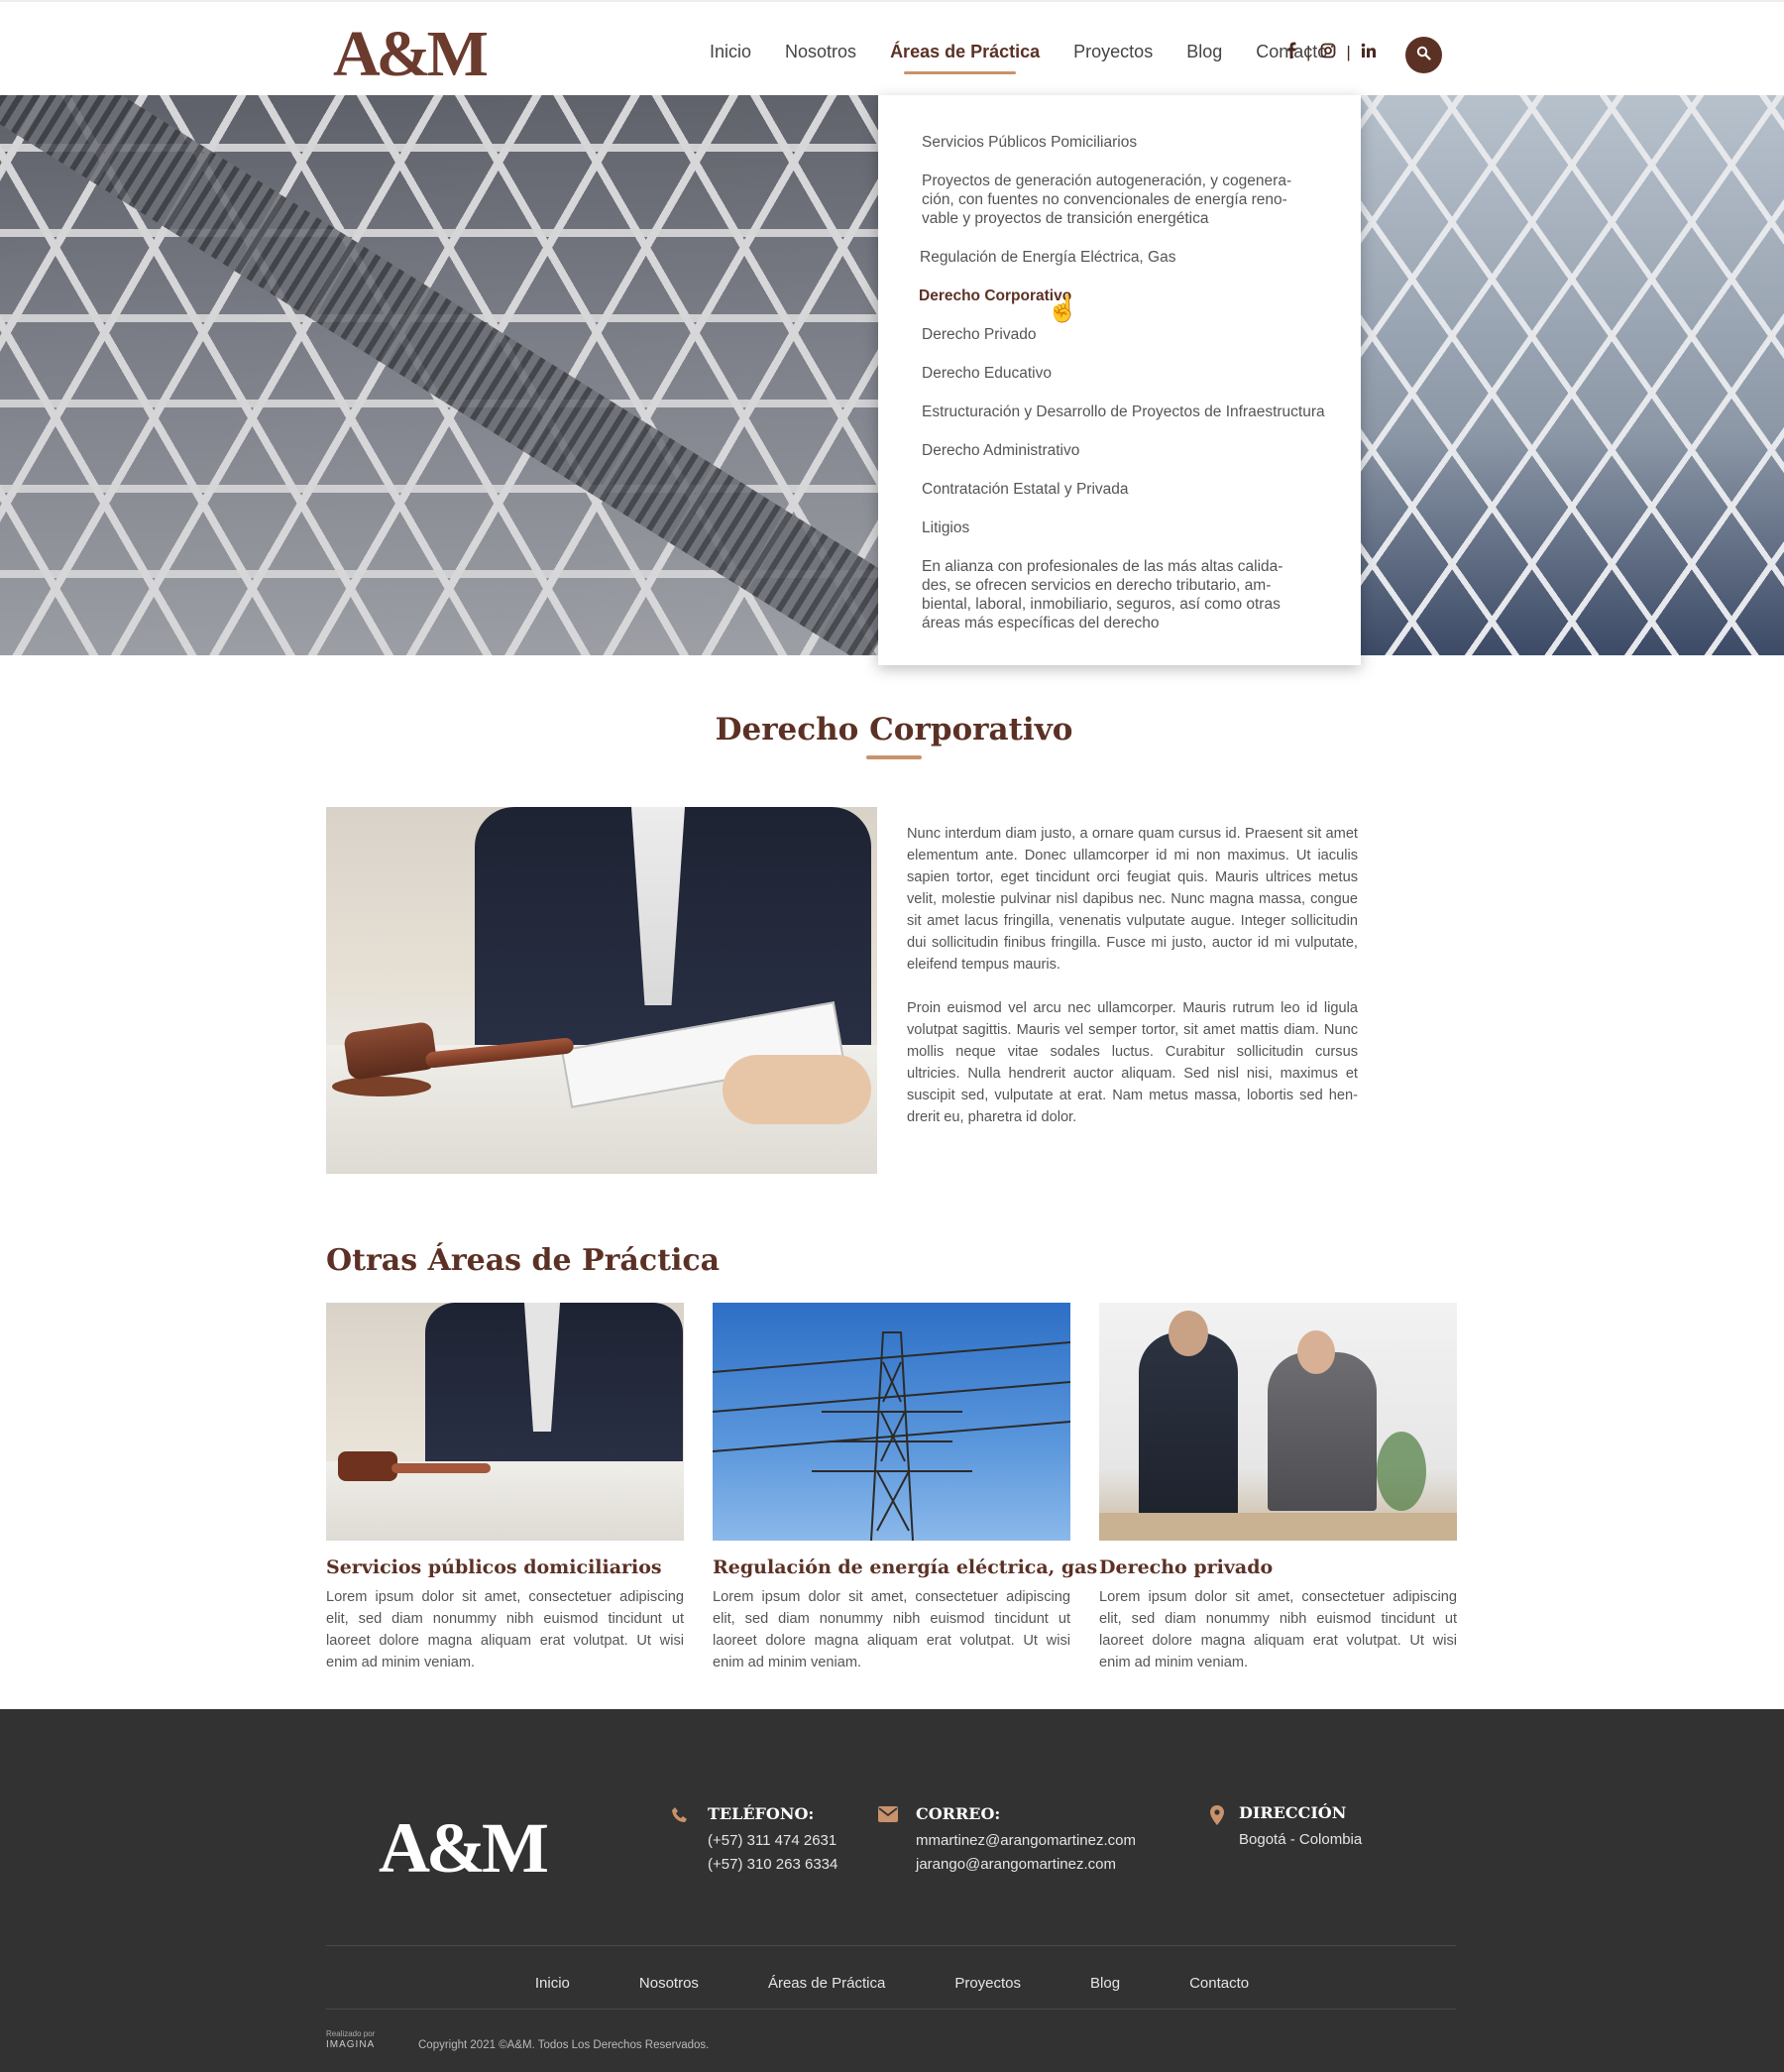 Image resolution: width=1784 pixels, height=2072 pixels. I want to click on card-title: Servicios públicos domiciliarios, so click(505, 1567).